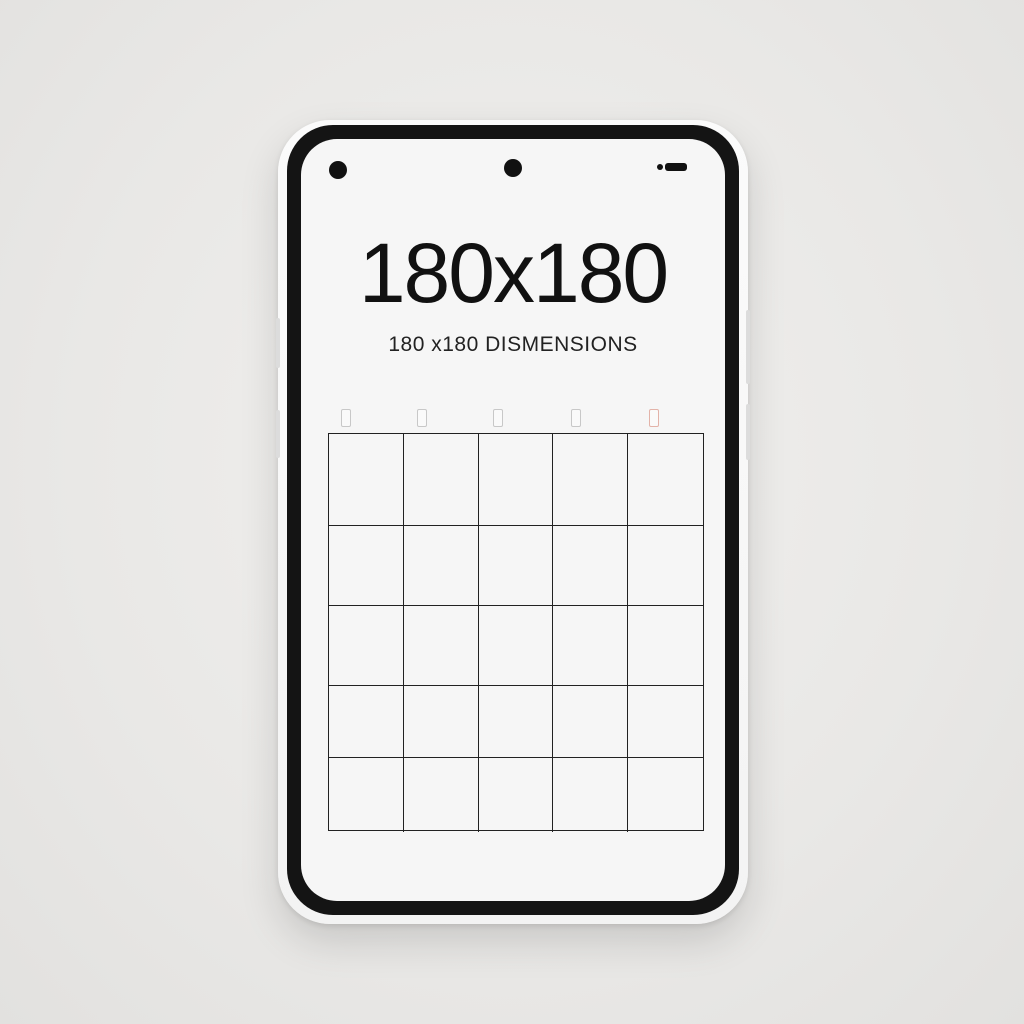  I want to click on camera-icon, so click(513, 168).